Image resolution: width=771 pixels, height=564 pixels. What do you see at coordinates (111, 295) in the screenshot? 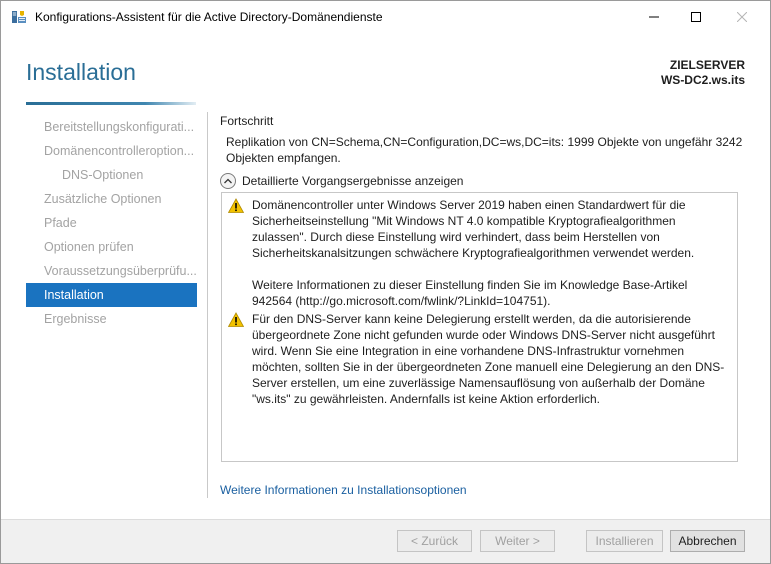
I see `nav-item-installation: Installation` at bounding box center [111, 295].